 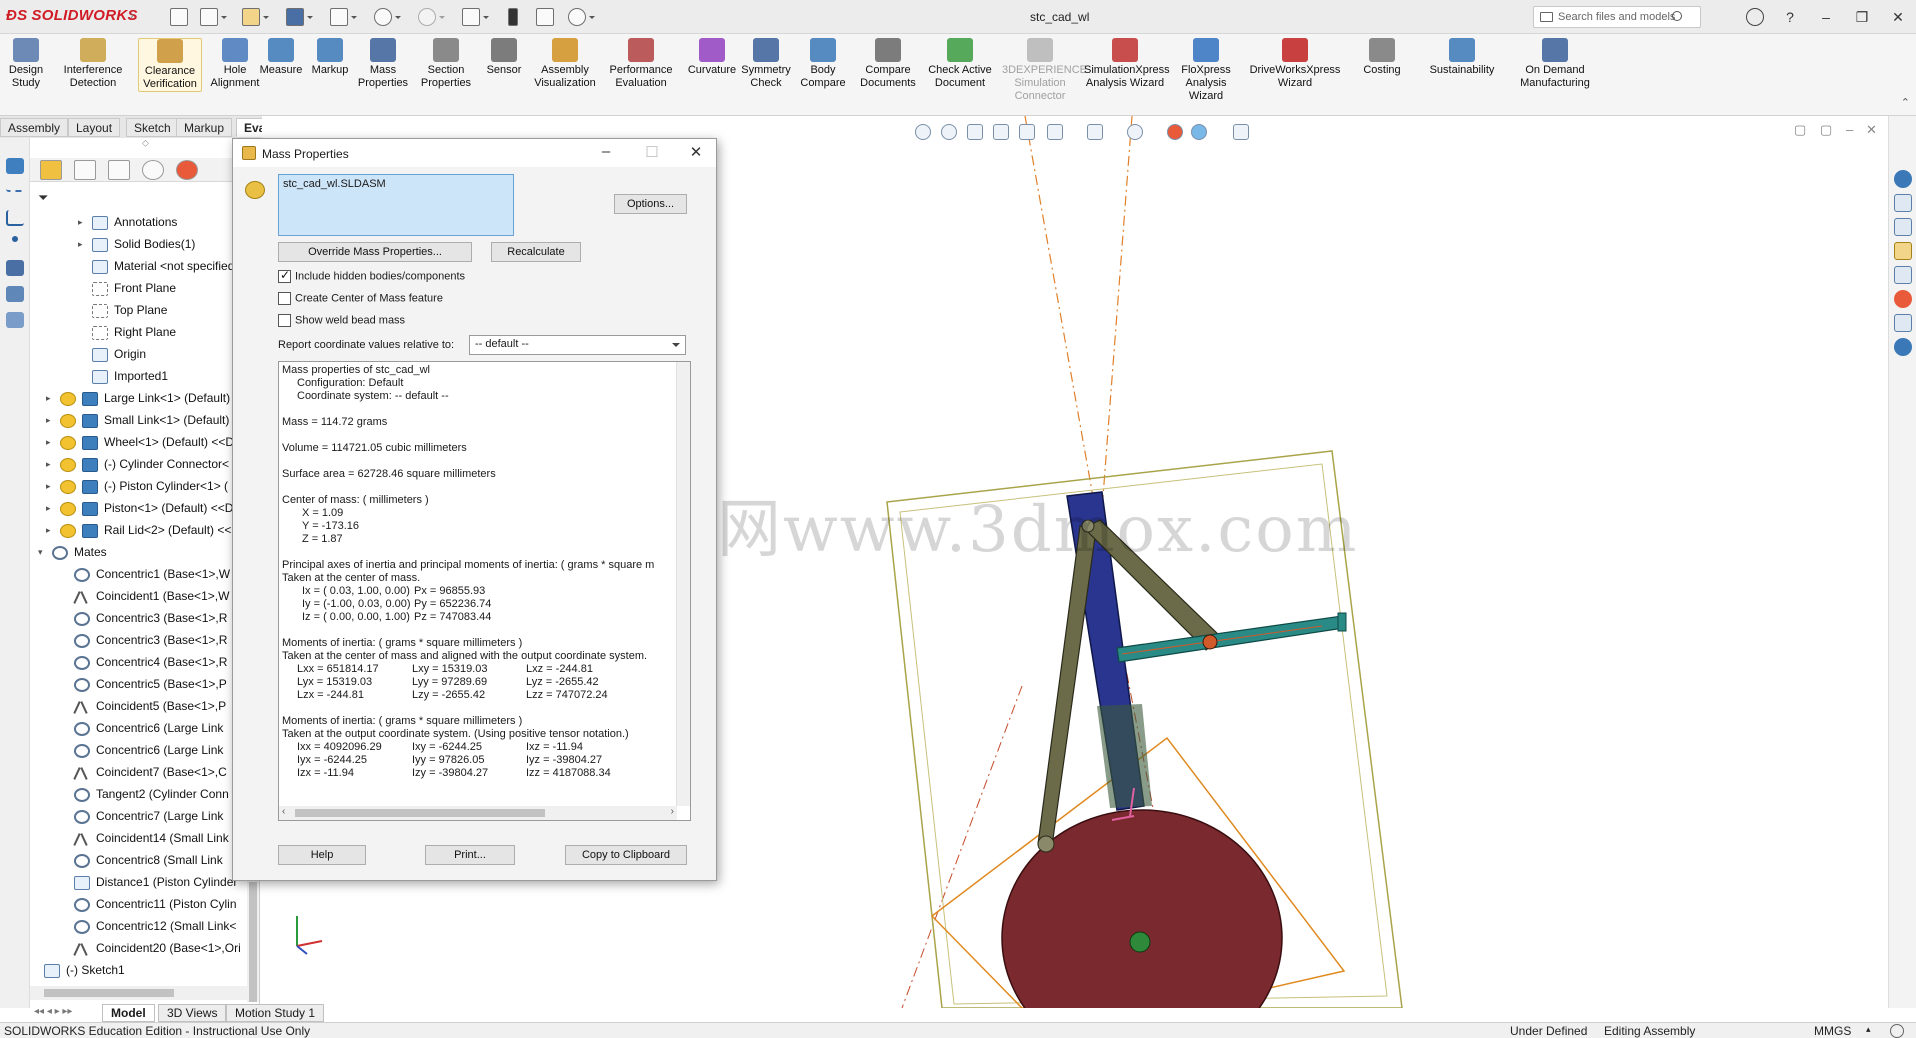 I want to click on tree-item: Coincident20 (Base<1>,Ori, so click(x=157, y=948).